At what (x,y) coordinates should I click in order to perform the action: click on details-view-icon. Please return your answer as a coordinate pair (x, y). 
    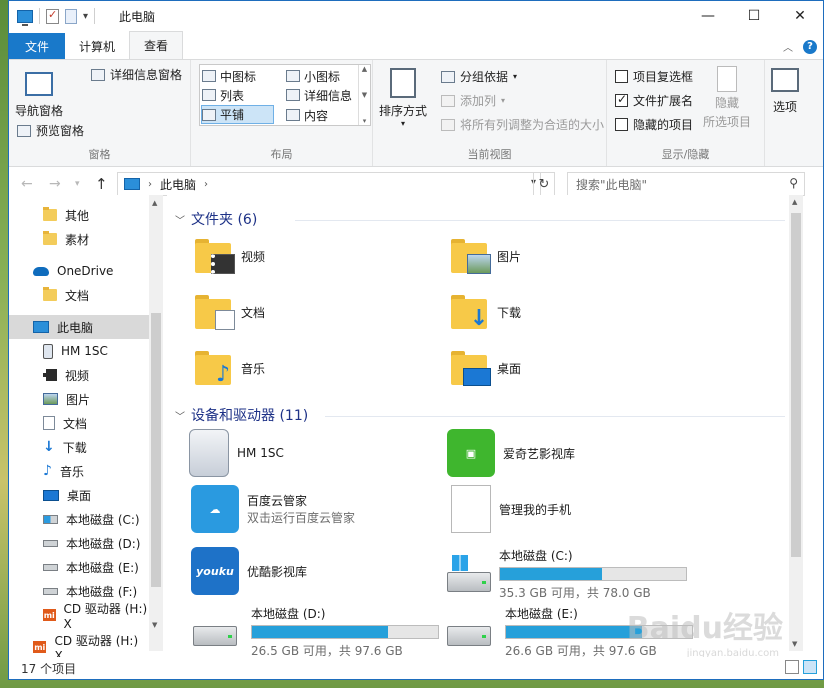
    Looking at the image, I should click on (792, 667).